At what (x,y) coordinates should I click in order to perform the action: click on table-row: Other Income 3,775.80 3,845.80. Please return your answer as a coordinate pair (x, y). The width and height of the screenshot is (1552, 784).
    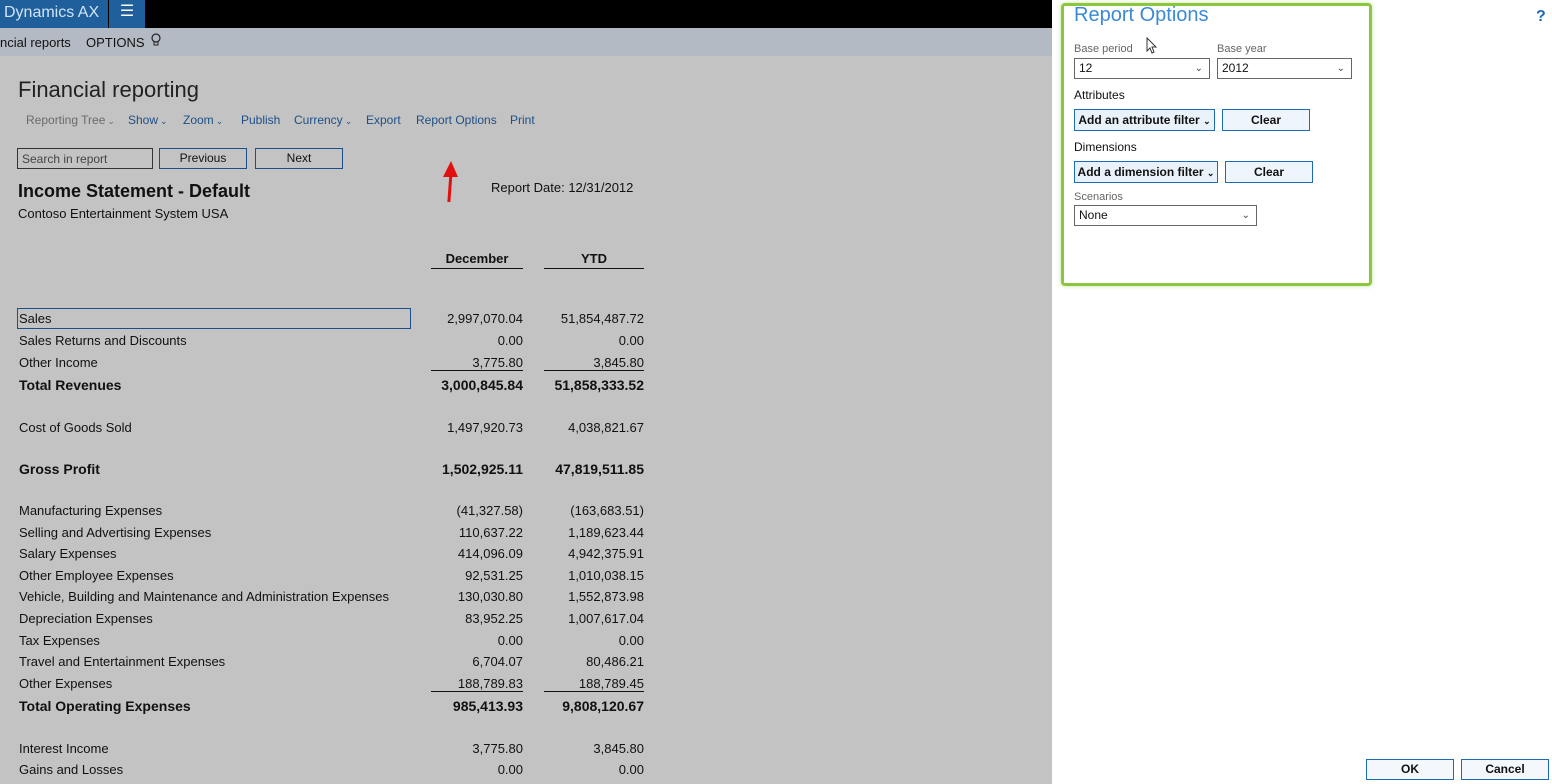
    Looking at the image, I should click on (330, 365).